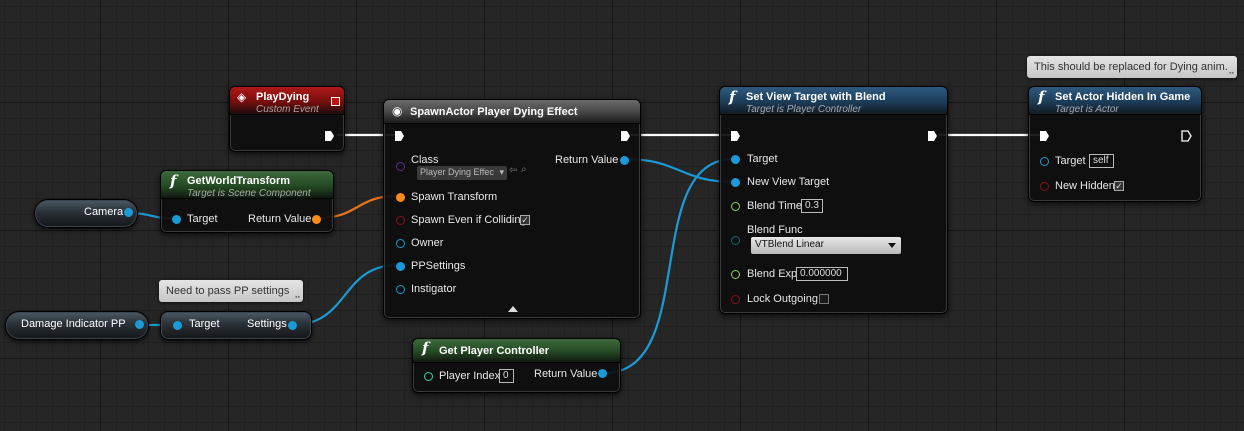  What do you see at coordinates (287, 109) in the screenshot?
I see `node-subtitle: Custom Event` at bounding box center [287, 109].